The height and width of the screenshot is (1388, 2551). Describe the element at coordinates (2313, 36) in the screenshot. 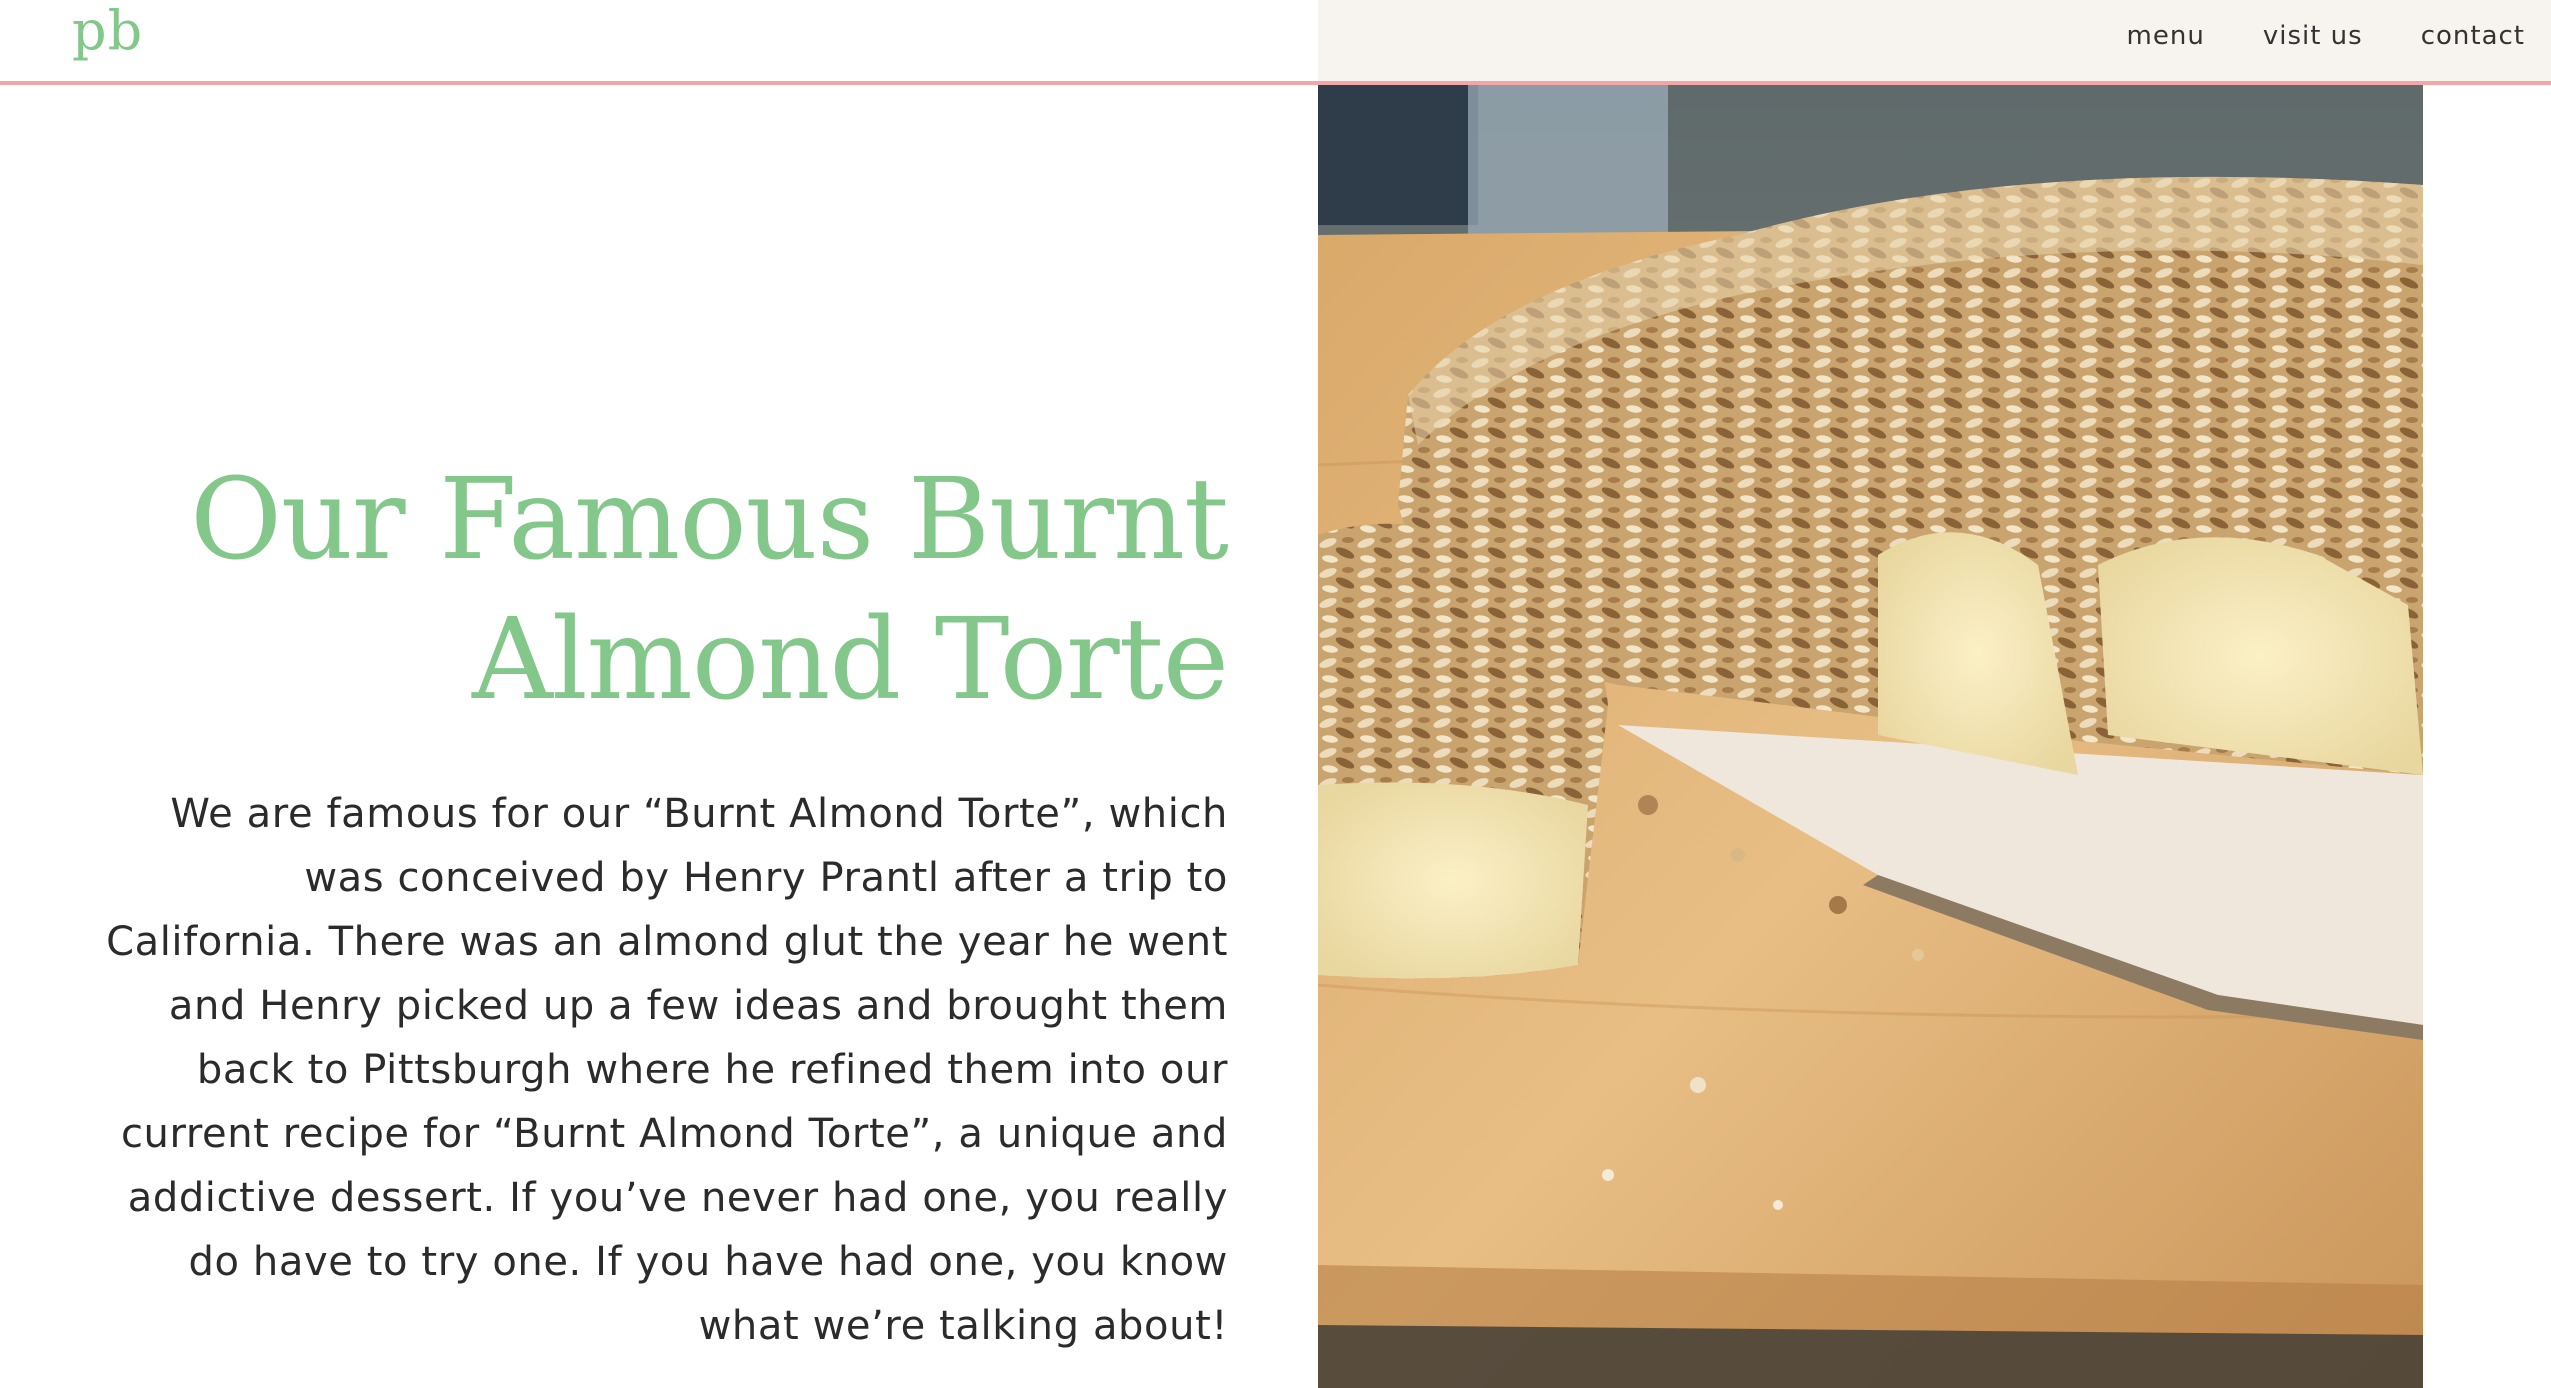

I see `nav-visit-us-link: visit us` at that location.